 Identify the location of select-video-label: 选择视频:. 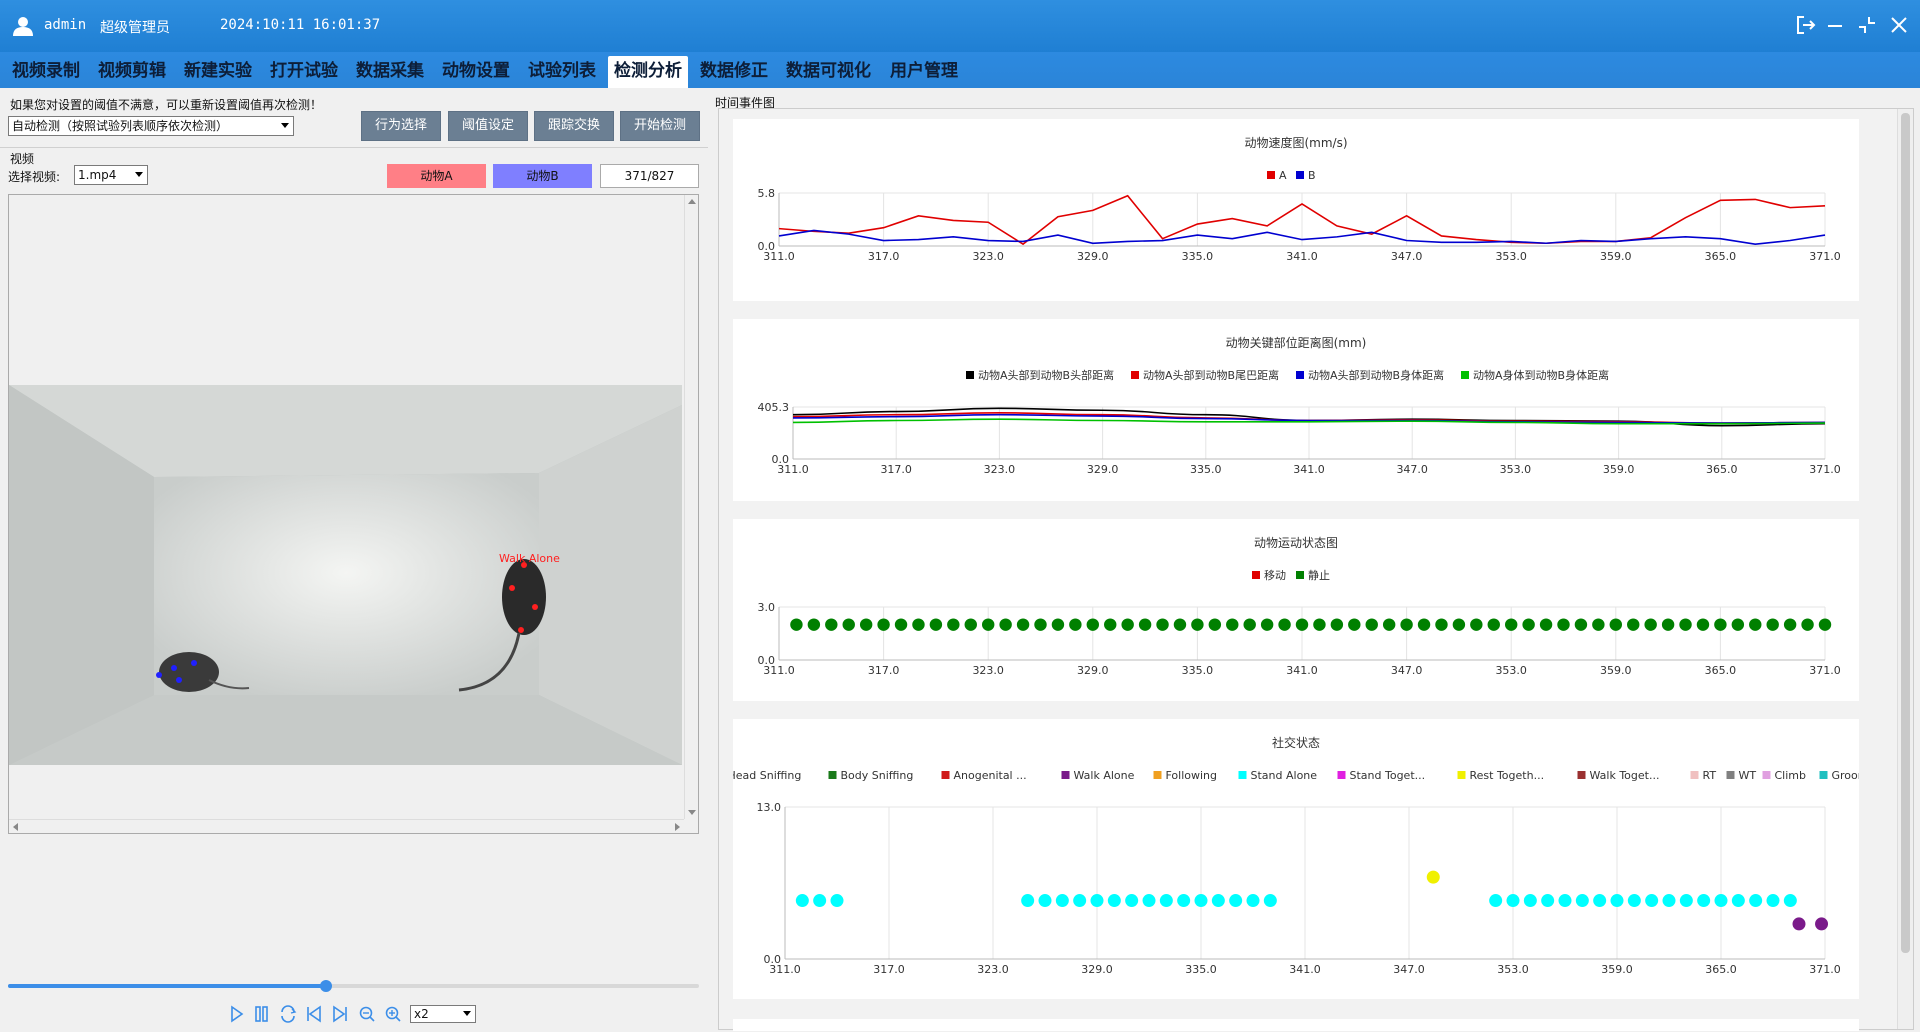
(34, 177).